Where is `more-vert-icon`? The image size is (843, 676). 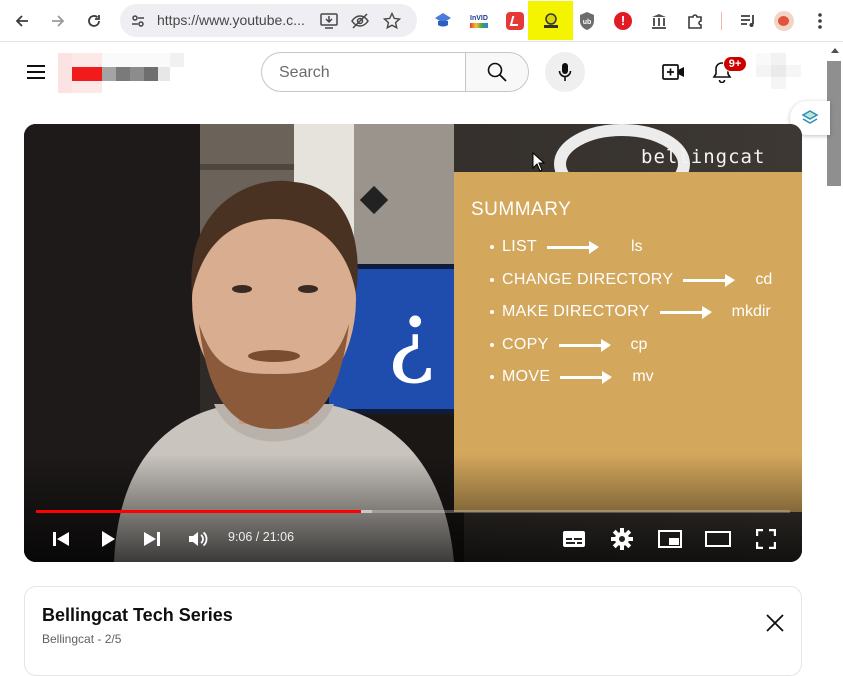 more-vert-icon is located at coordinates (820, 21).